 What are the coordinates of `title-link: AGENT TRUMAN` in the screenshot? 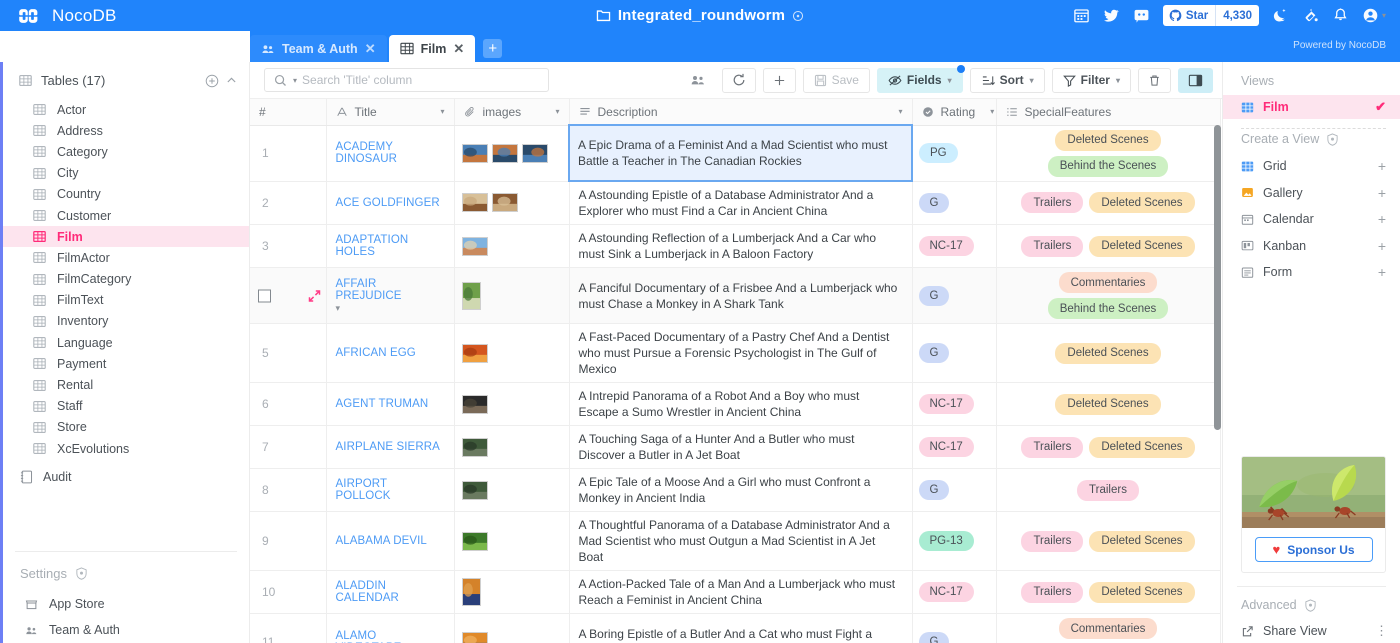 It's located at (390, 404).